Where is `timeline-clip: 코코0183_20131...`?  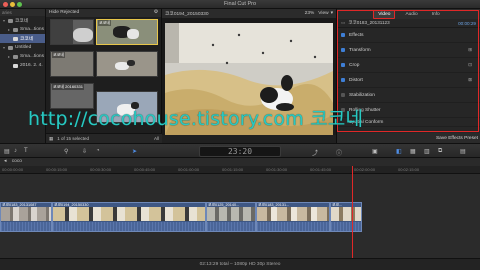
timeline-clip: 코코0183_20131... is located at coordinates (293, 217).